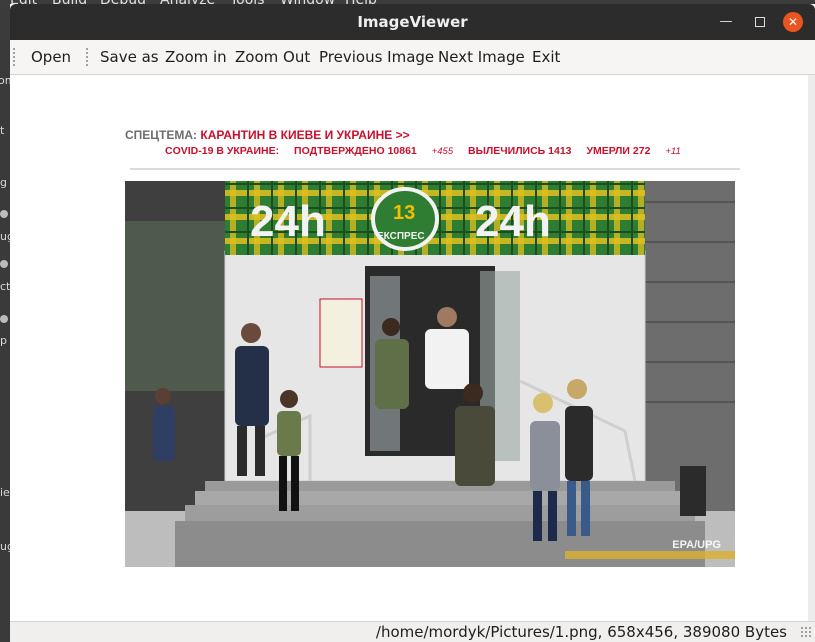 The image size is (815, 642). I want to click on bg-side-label: iew, so click(5, 492).